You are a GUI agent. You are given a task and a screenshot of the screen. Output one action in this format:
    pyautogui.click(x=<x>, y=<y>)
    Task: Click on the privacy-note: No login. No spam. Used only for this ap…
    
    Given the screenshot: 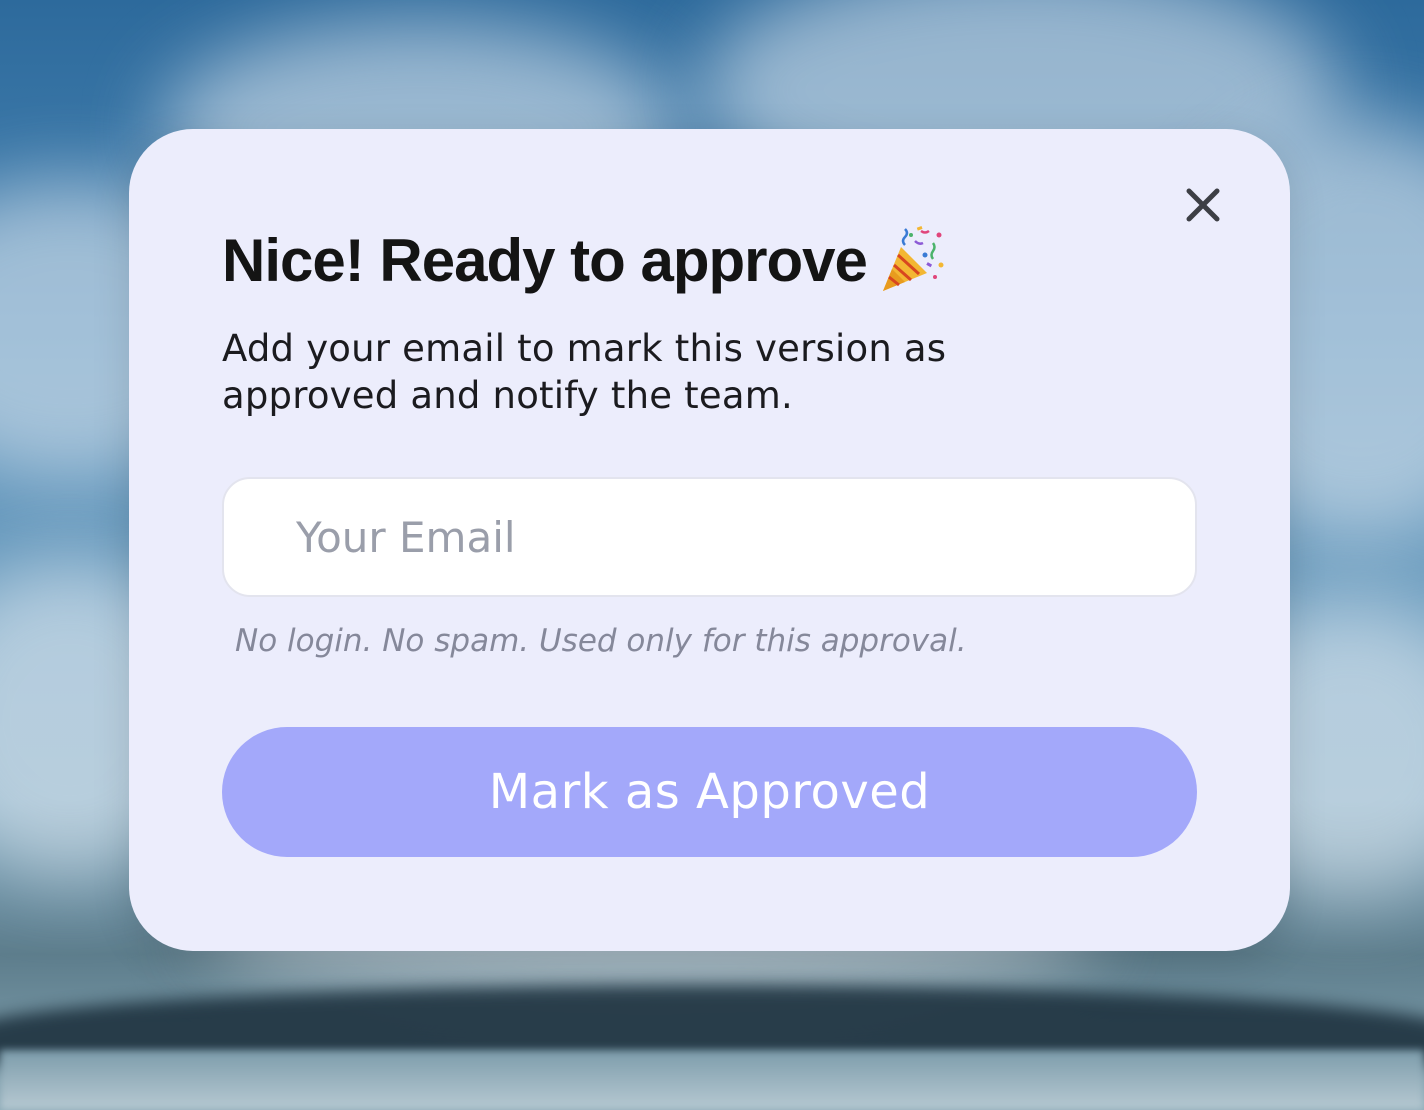 What is the action you would take?
    pyautogui.click(x=601, y=641)
    